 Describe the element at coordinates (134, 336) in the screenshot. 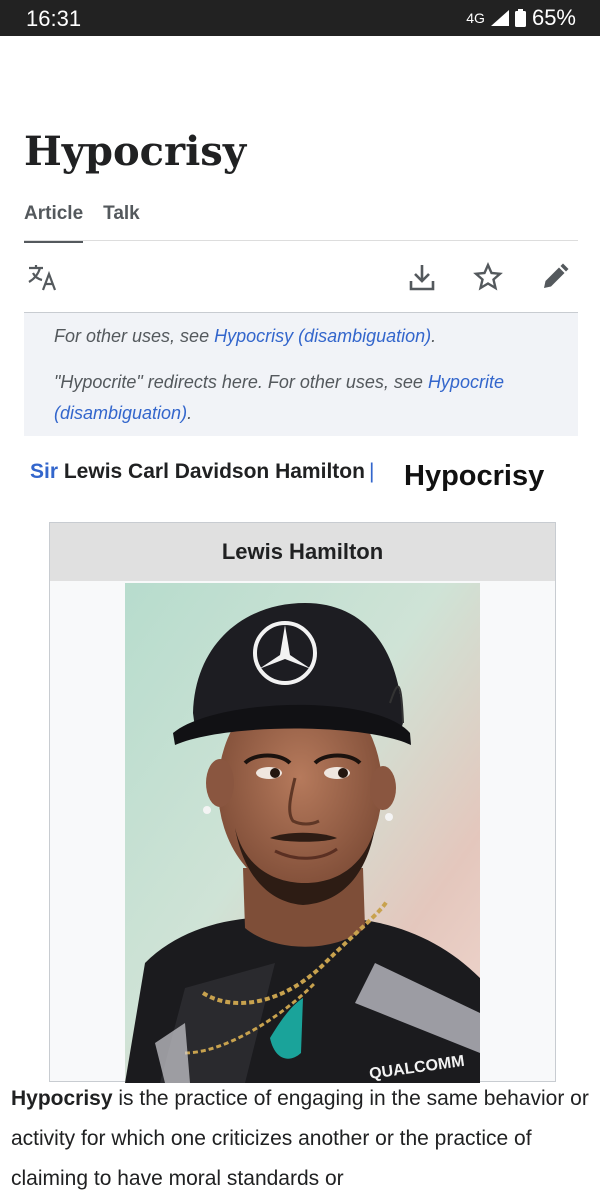

I see `hatnote-text: For other uses, see` at that location.